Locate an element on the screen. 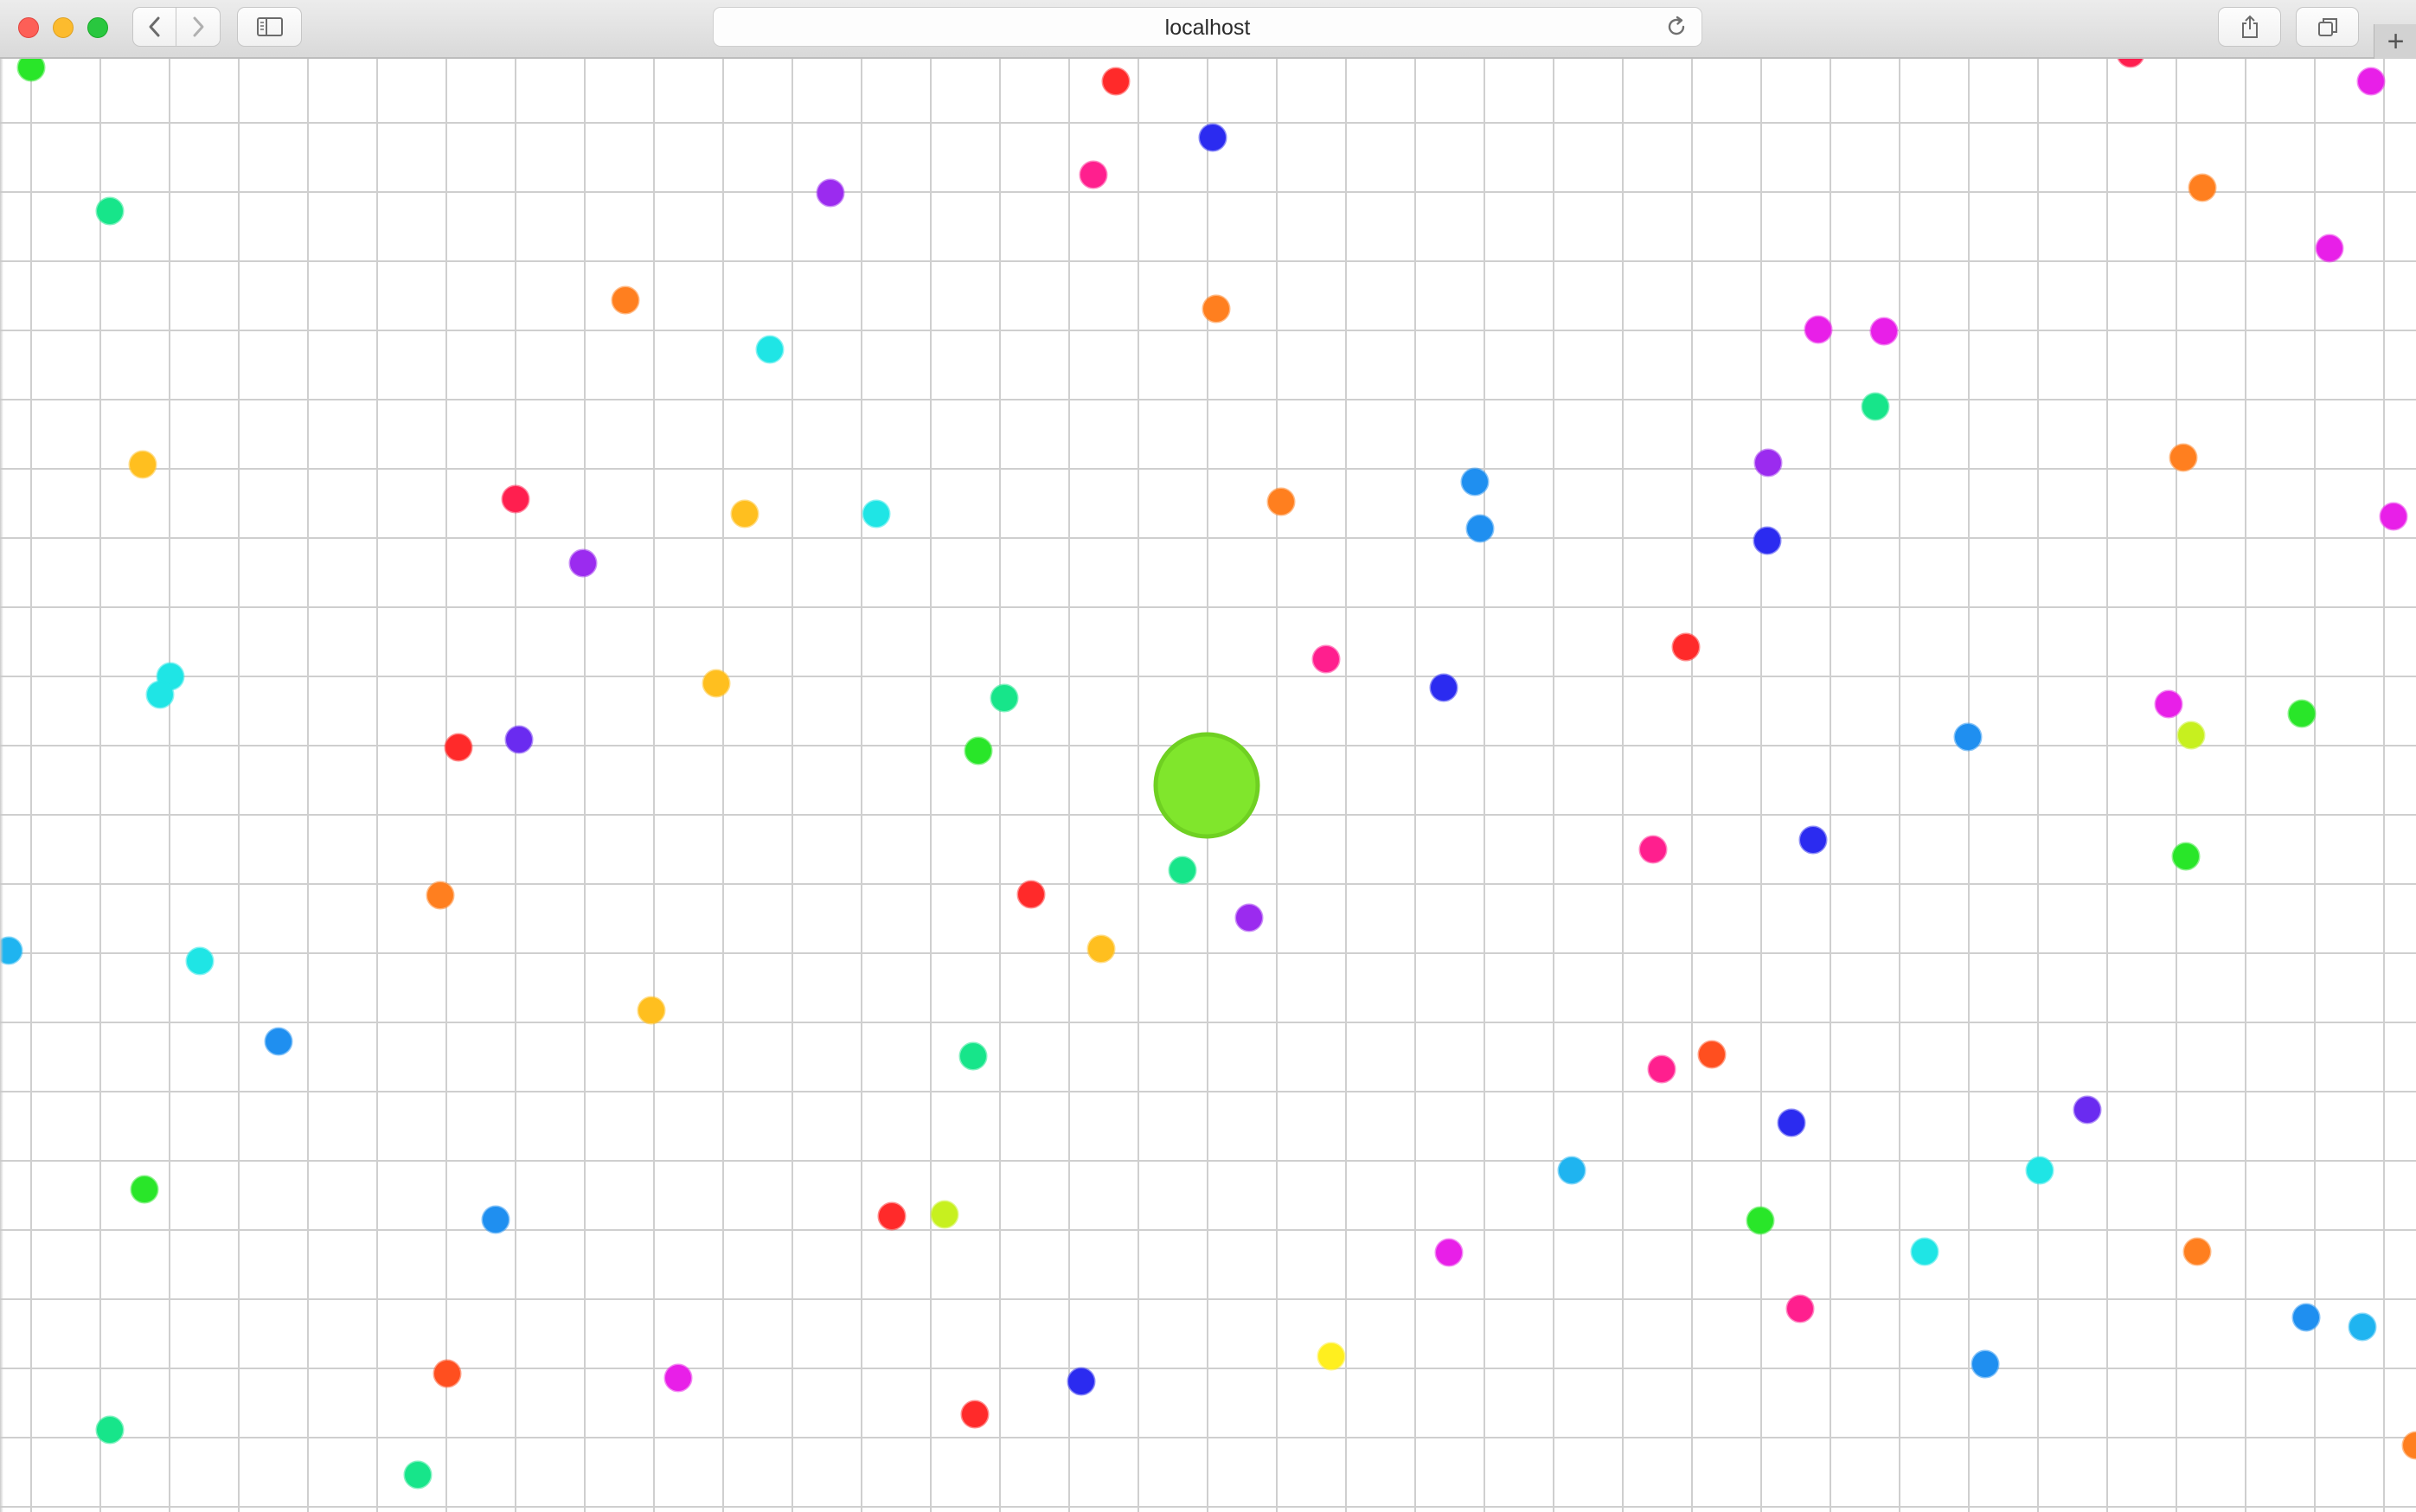 This screenshot has width=2416, height=1512. sidebar-icon is located at coordinates (269, 26).